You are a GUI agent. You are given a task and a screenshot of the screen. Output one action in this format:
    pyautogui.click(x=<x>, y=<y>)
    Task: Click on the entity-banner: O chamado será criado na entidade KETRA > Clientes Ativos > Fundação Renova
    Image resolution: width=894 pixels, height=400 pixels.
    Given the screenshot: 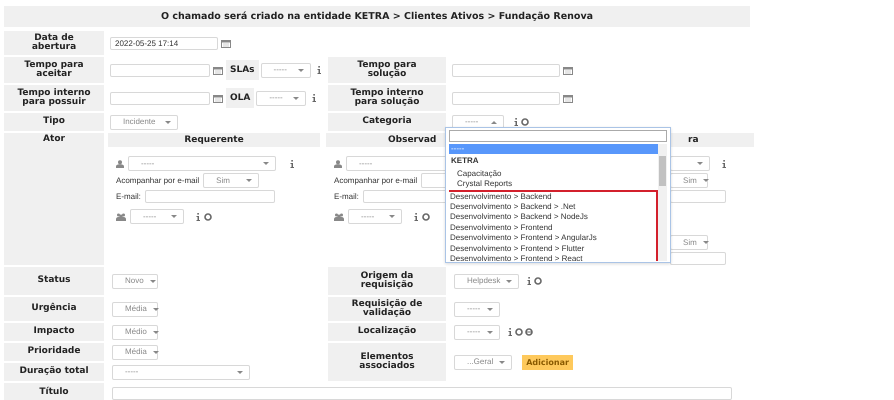 What is the action you would take?
    pyautogui.click(x=377, y=16)
    